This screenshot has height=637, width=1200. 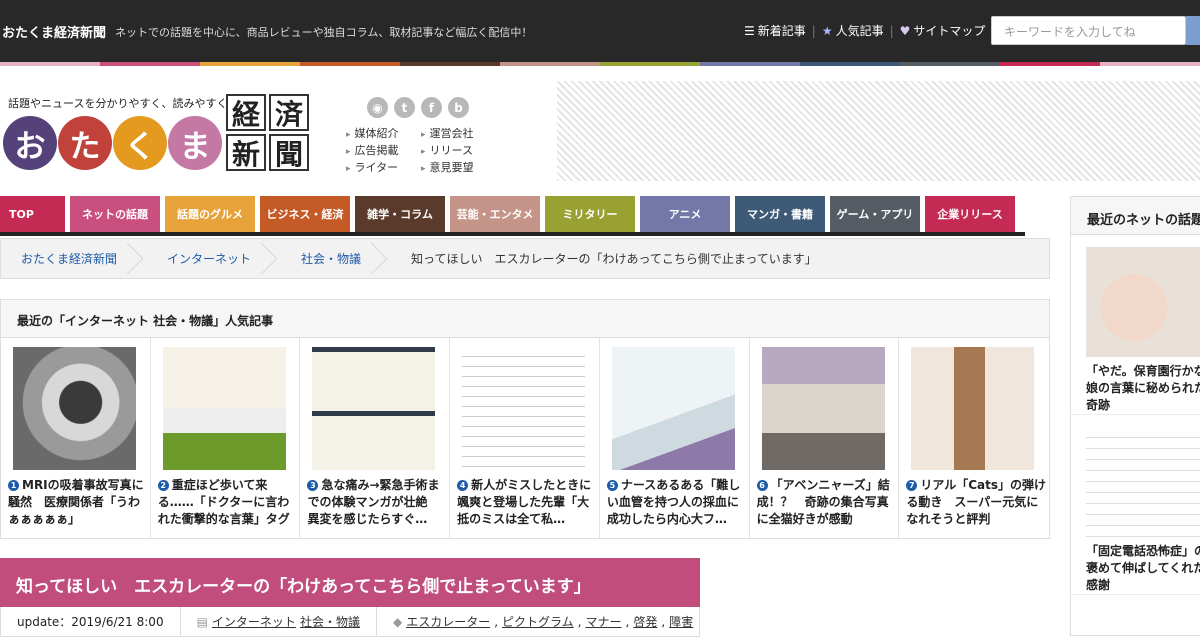 I want to click on folder-icon: ▤, so click(x=202, y=621).